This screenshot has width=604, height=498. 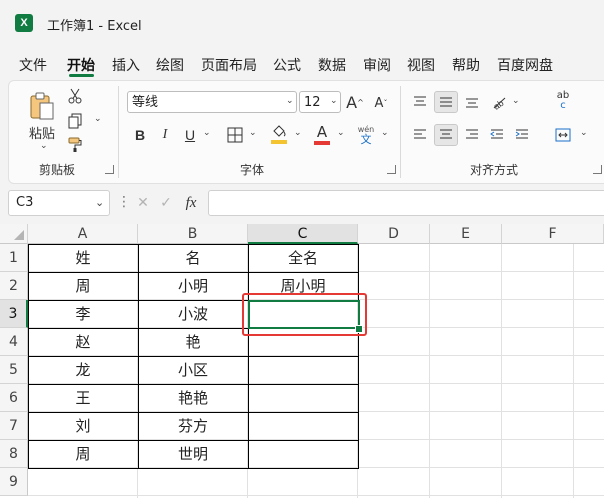 I want to click on cell-a7: 刘, so click(x=83, y=426).